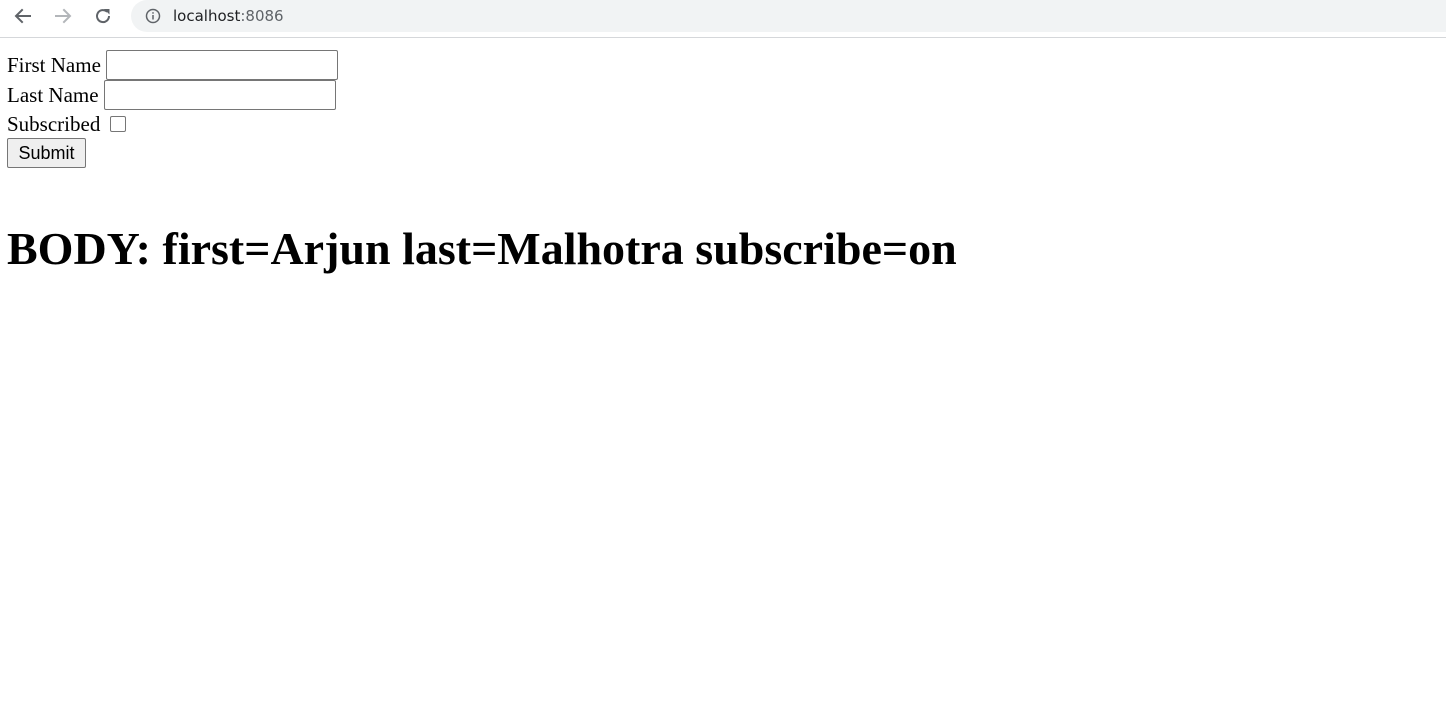  I want to click on arrow-left-icon, so click(22, 16).